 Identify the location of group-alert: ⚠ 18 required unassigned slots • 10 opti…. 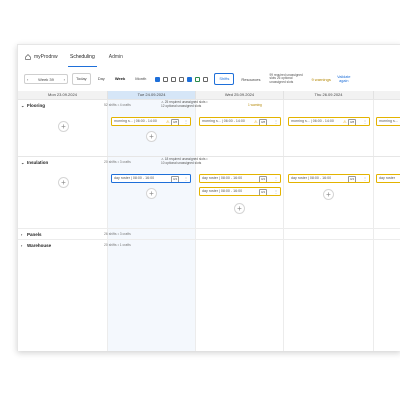
(184, 161).